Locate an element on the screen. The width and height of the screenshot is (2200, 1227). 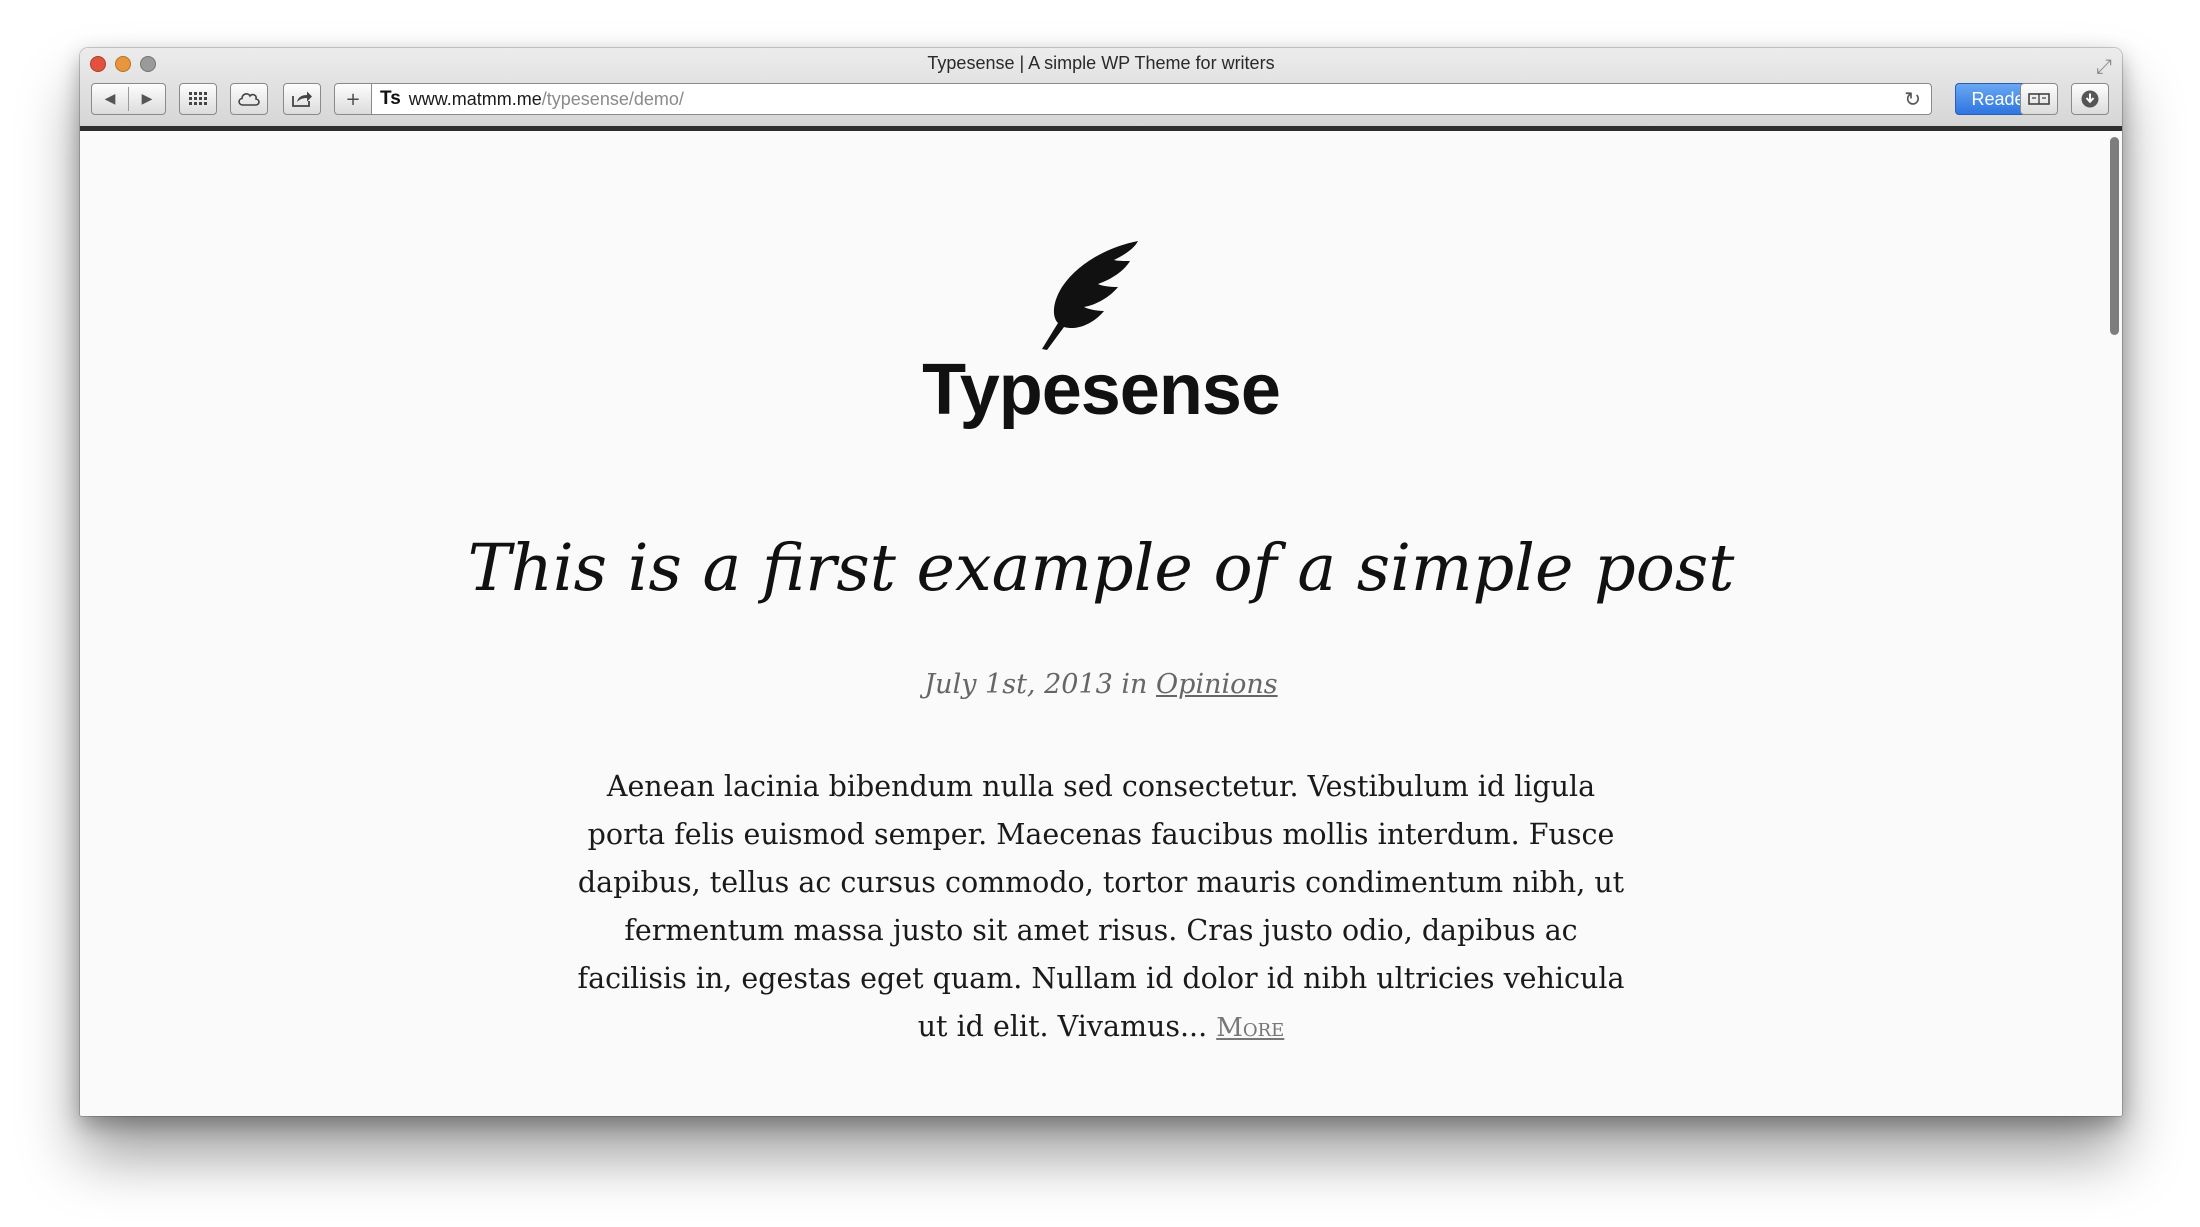
url-host: www.matmm.me is located at coordinates (475, 98).